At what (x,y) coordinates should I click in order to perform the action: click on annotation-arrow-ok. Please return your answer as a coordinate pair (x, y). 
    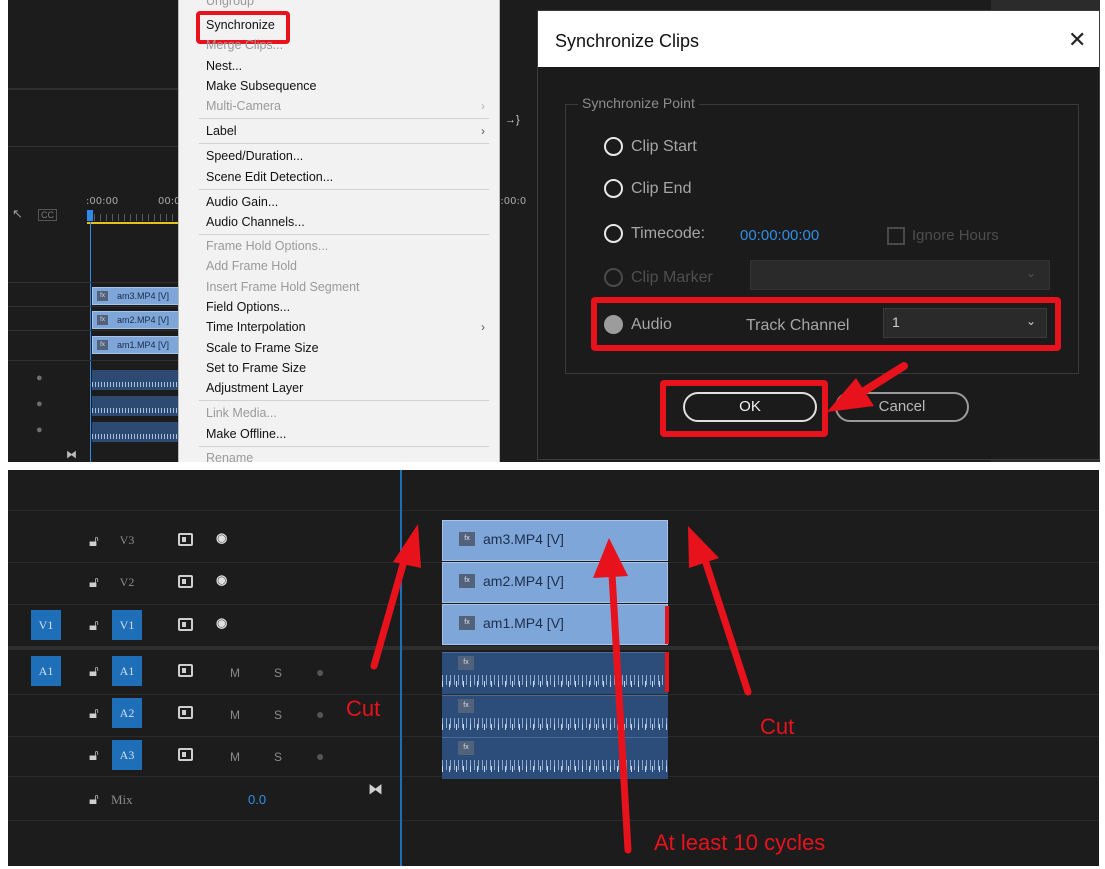
    Looking at the image, I should click on (867, 387).